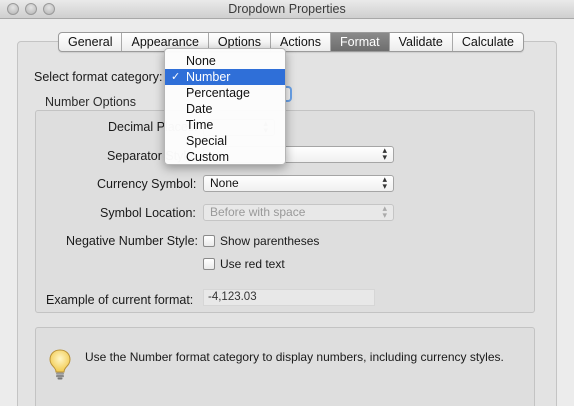  What do you see at coordinates (209, 241) in the screenshot?
I see `show-parentheses-checkbox` at bounding box center [209, 241].